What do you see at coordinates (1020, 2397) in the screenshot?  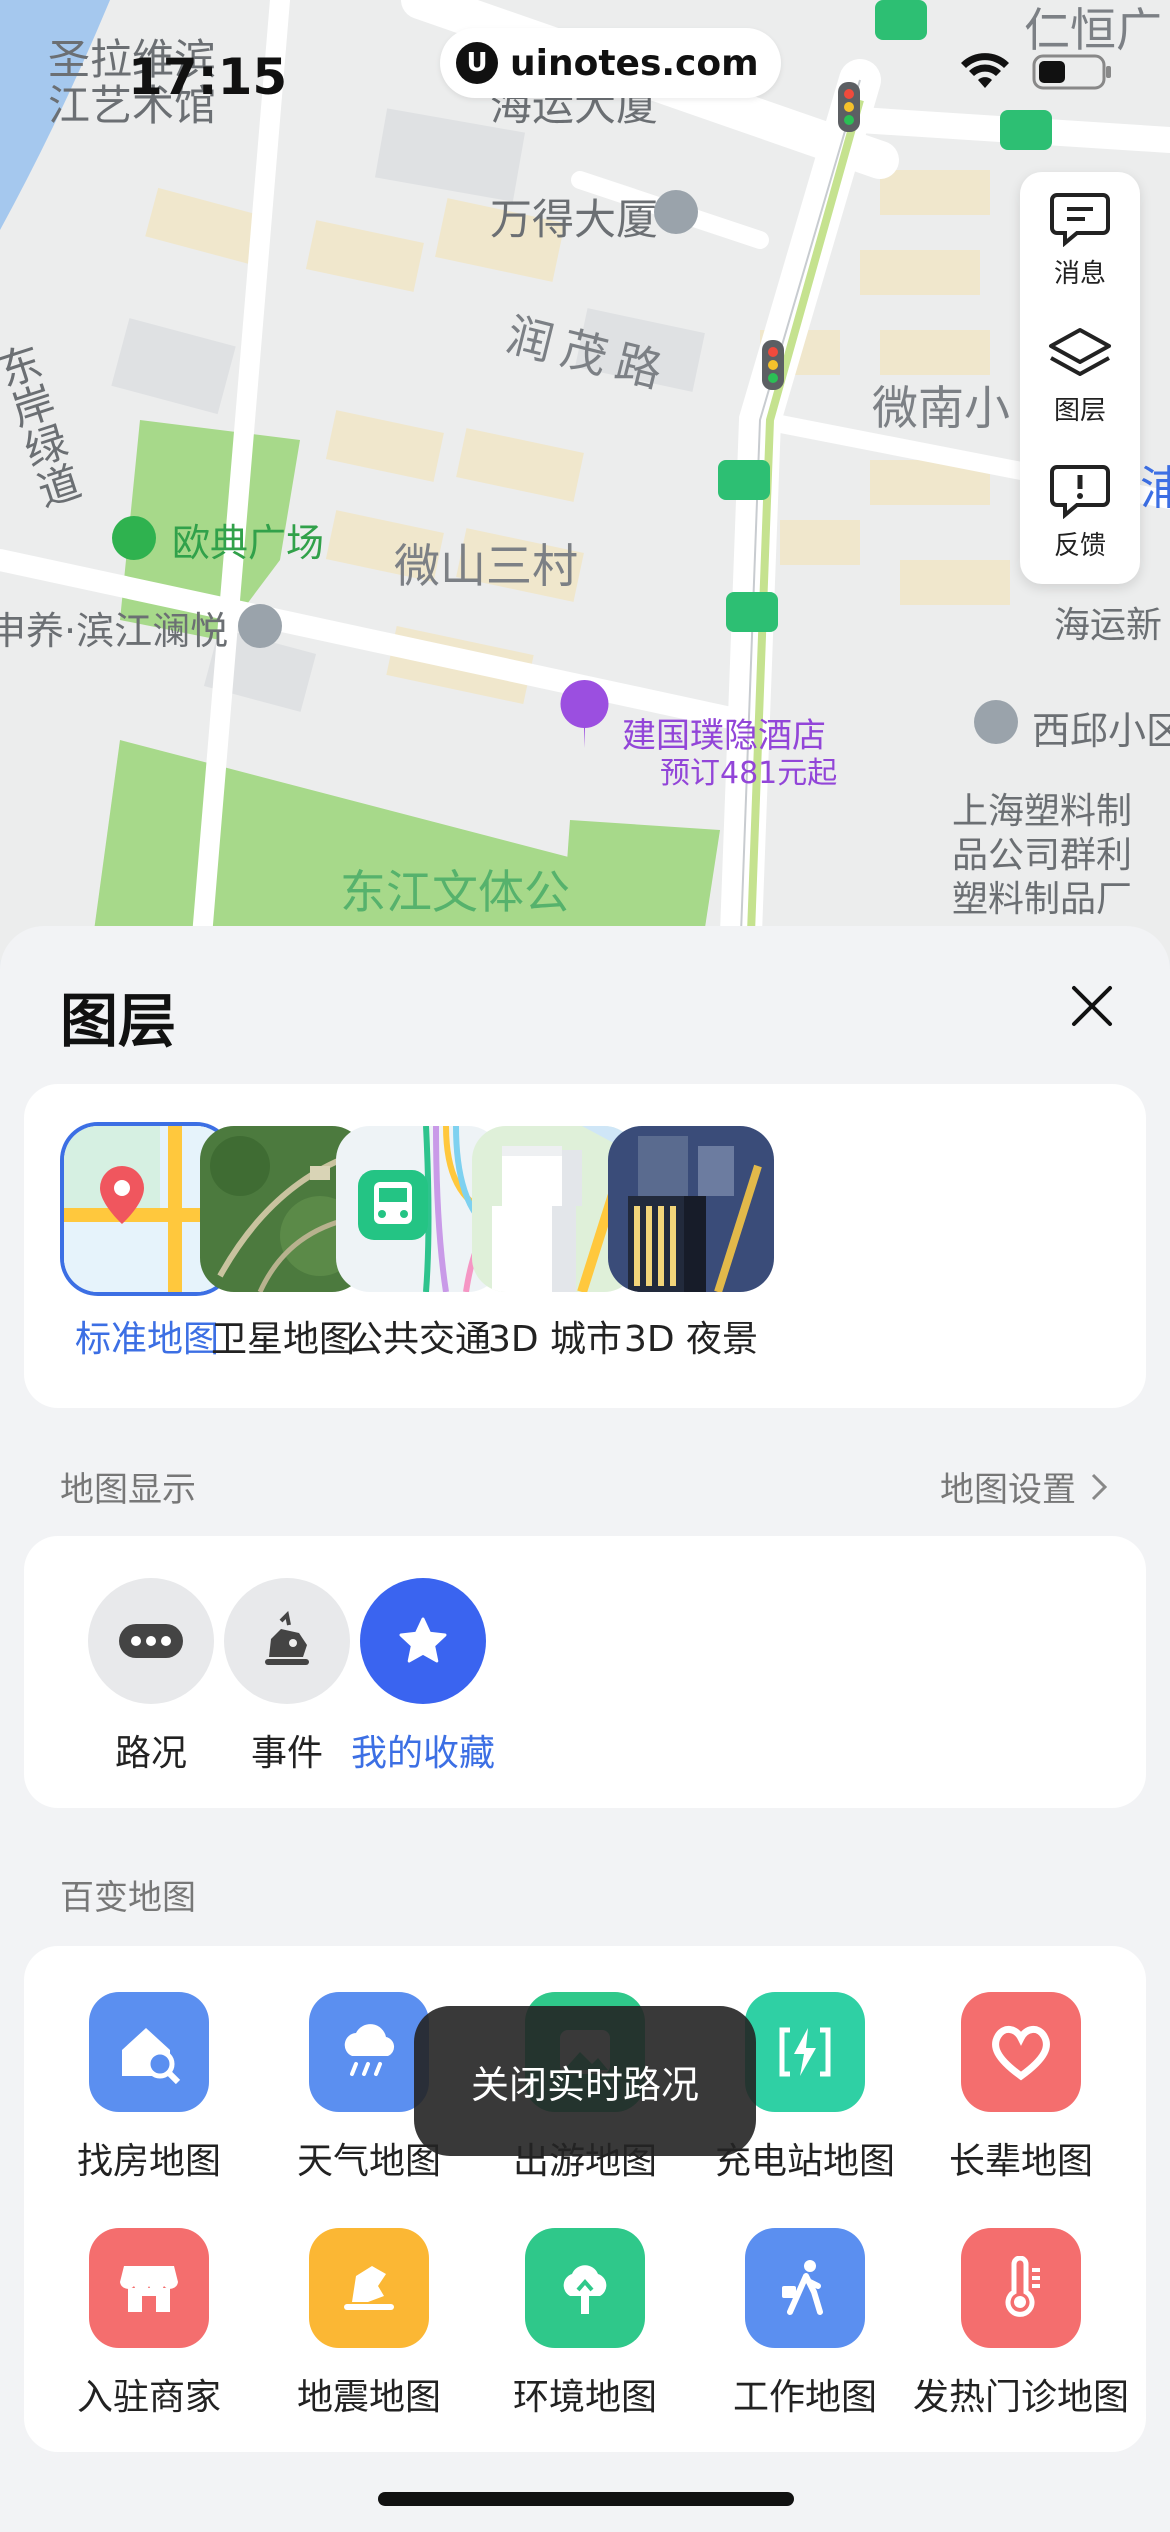 I see `themed-map-label: 发热门诊地图` at bounding box center [1020, 2397].